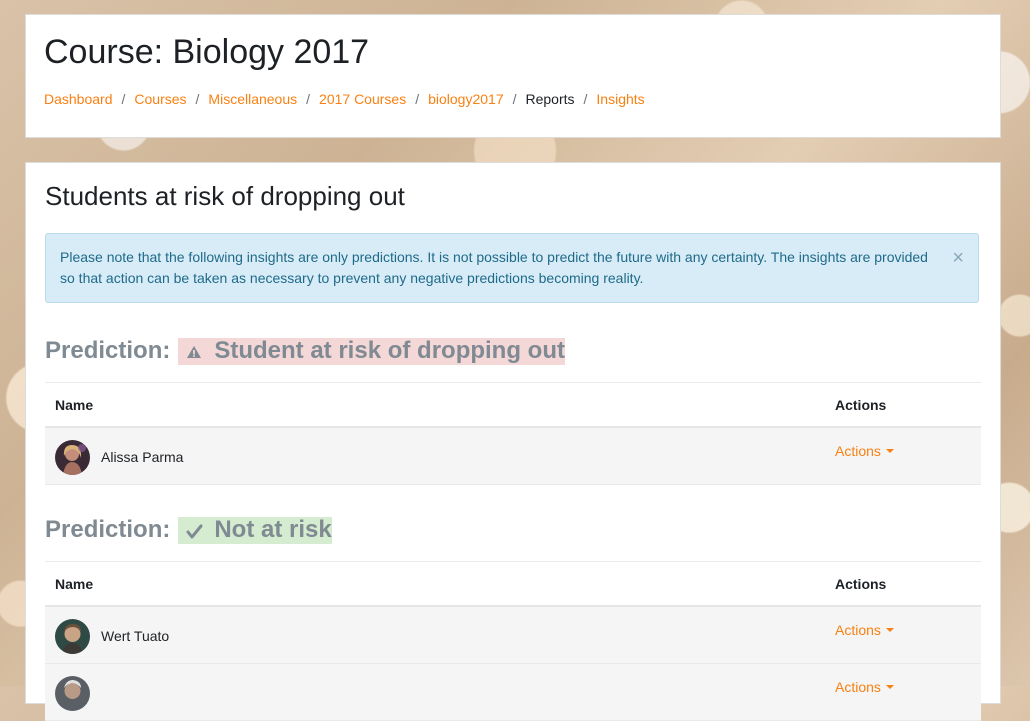  I want to click on breadcrumb-biology2017: biology2017, so click(466, 99).